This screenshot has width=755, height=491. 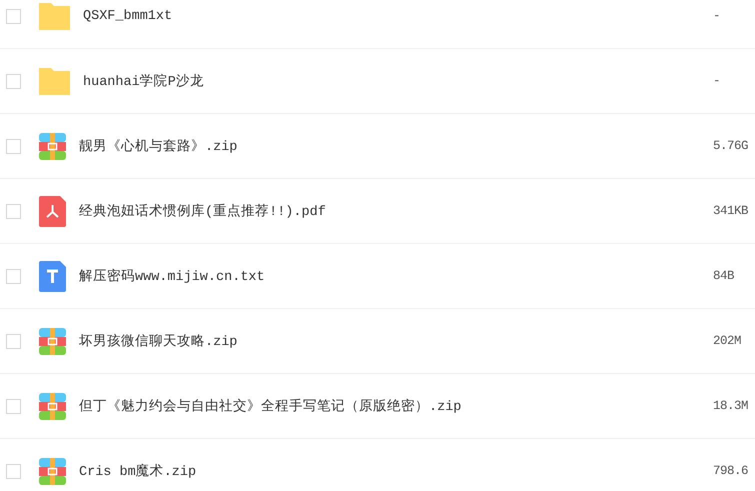 I want to click on file-size: 341KB, so click(x=731, y=211).